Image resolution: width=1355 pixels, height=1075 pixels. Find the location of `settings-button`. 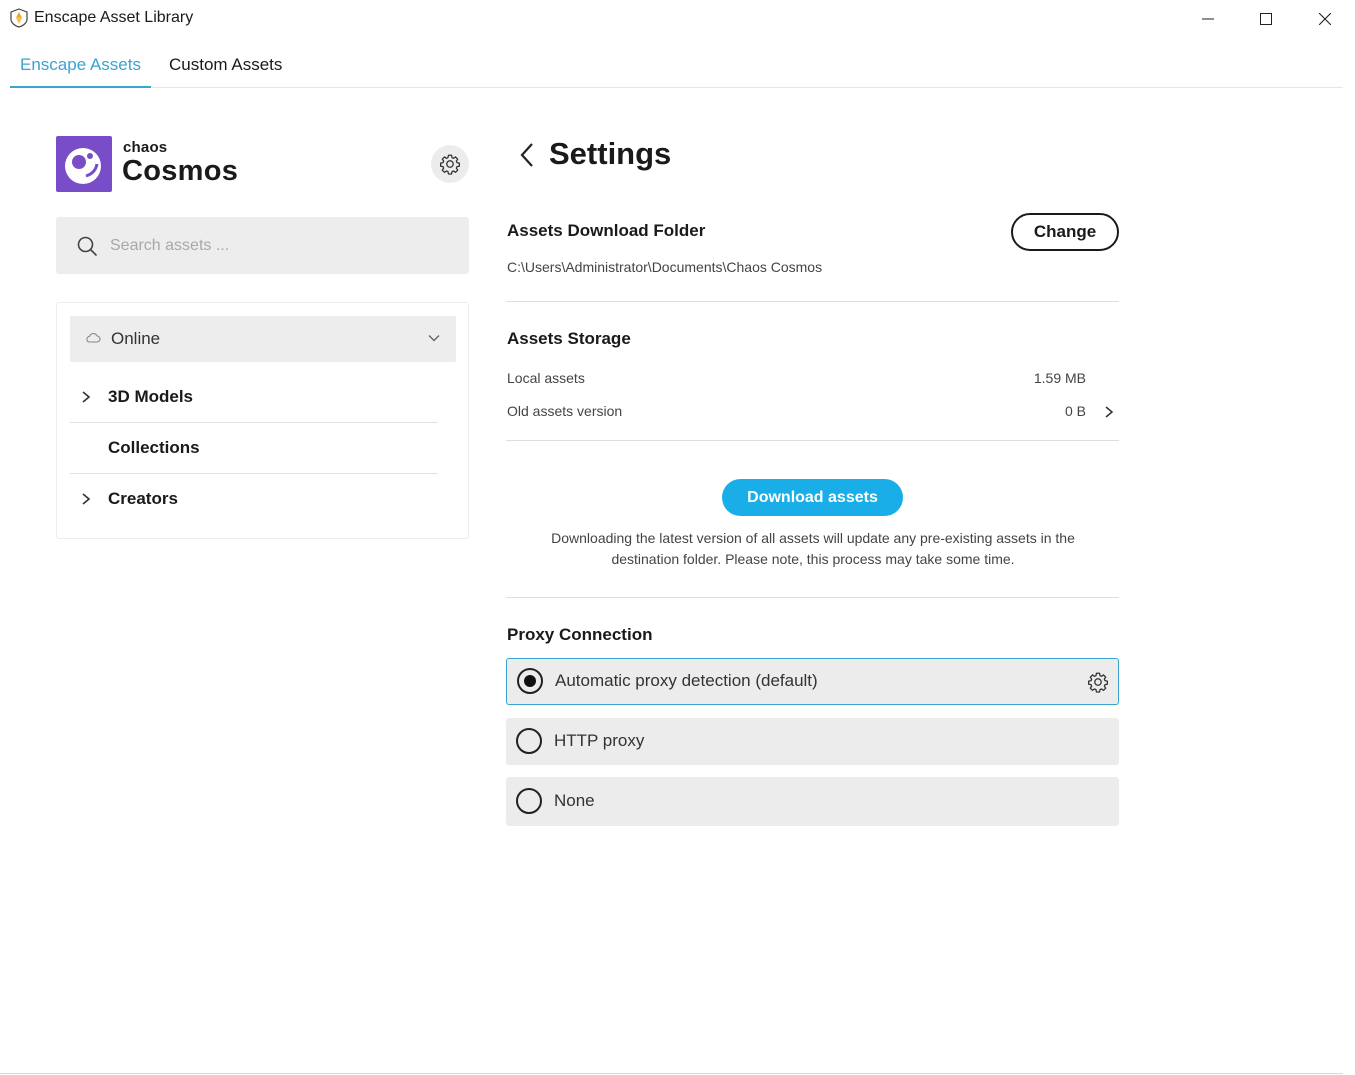

settings-button is located at coordinates (450, 164).